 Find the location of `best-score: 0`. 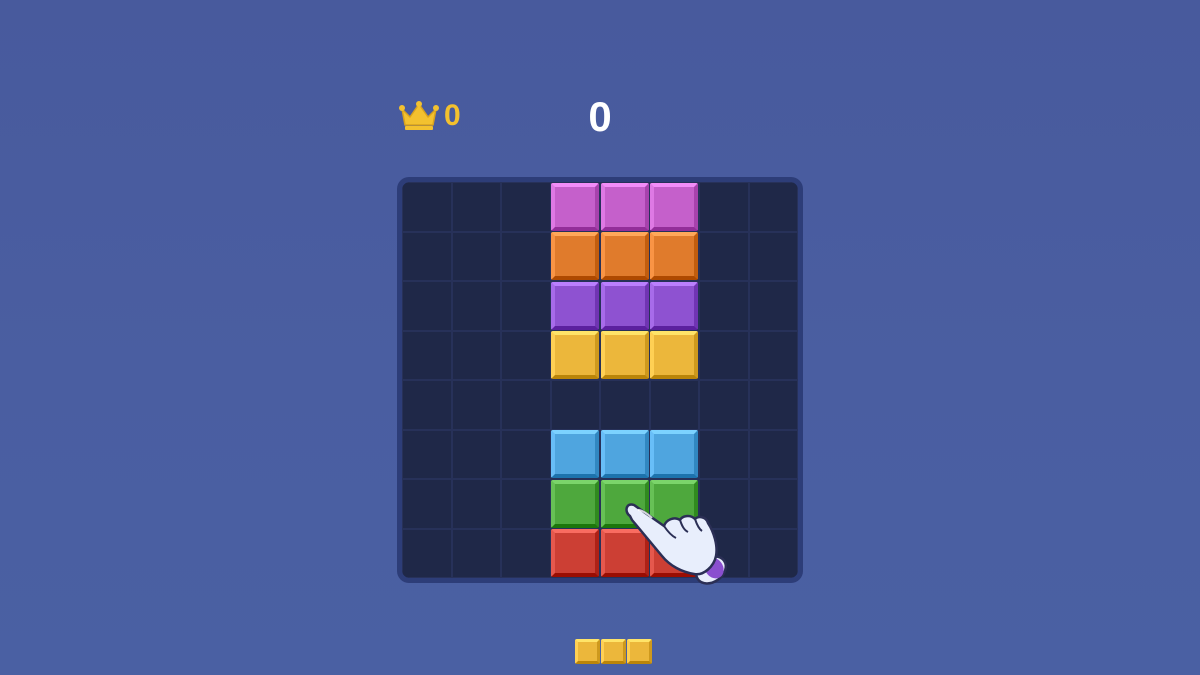

best-score: 0 is located at coordinates (429, 116).